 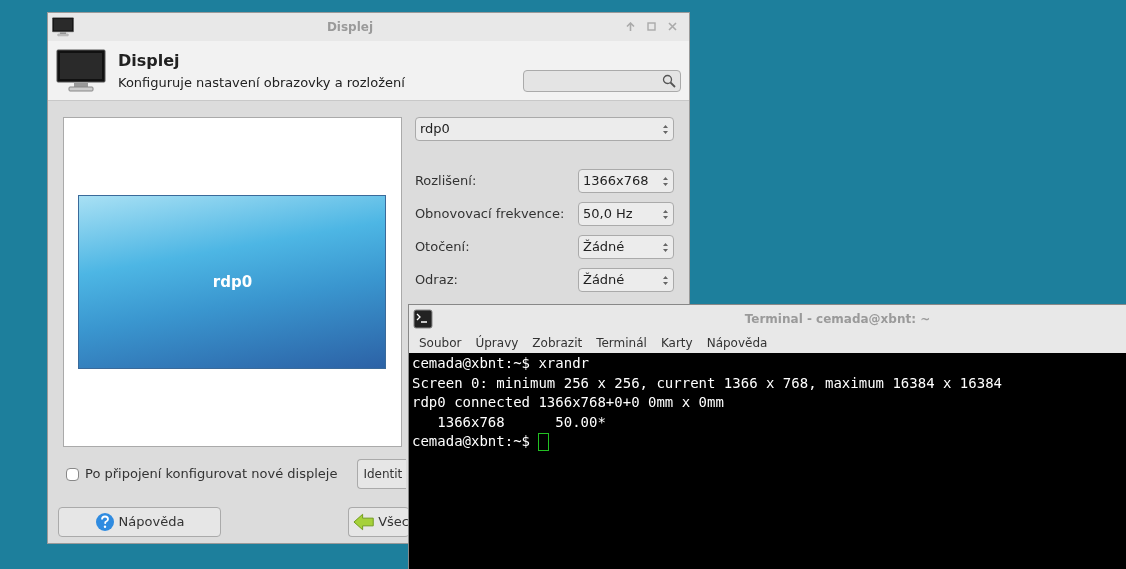 I want to click on arrow-left-icon, so click(x=364, y=522).